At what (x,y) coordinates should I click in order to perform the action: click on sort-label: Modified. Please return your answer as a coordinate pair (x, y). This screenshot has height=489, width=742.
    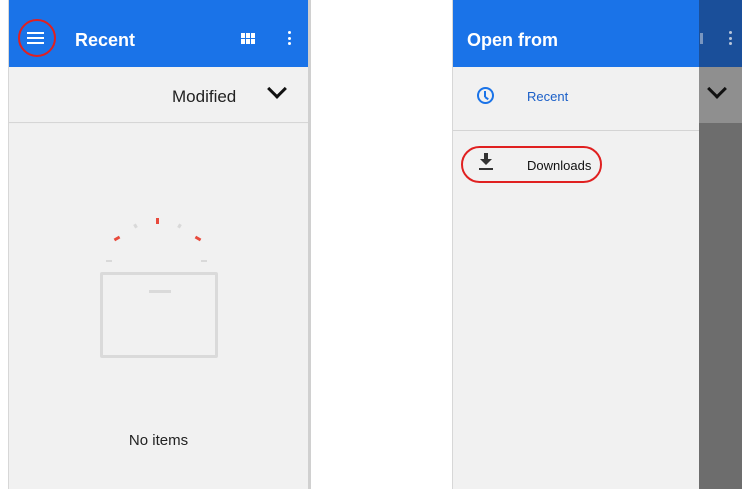
    Looking at the image, I should click on (204, 97).